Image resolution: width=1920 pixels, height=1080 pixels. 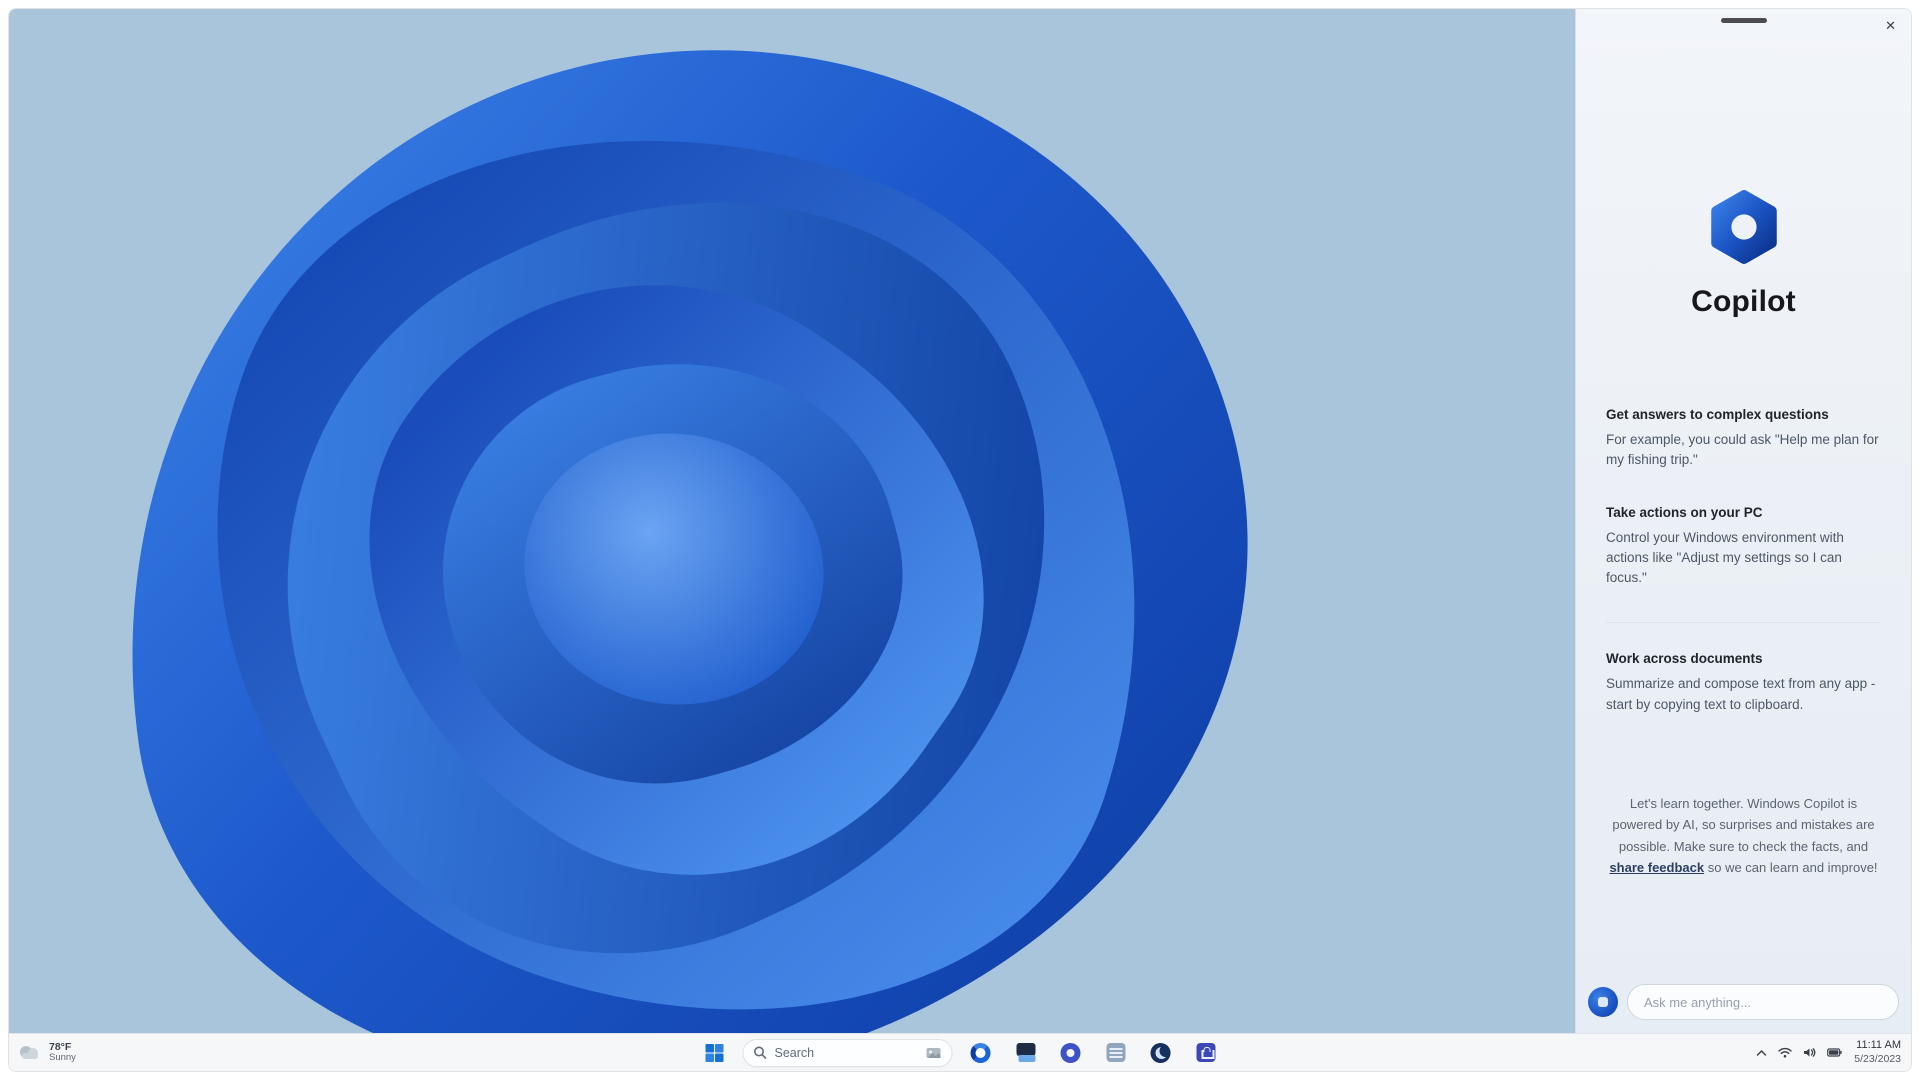 I want to click on close-icon: ✕, so click(x=1890, y=25).